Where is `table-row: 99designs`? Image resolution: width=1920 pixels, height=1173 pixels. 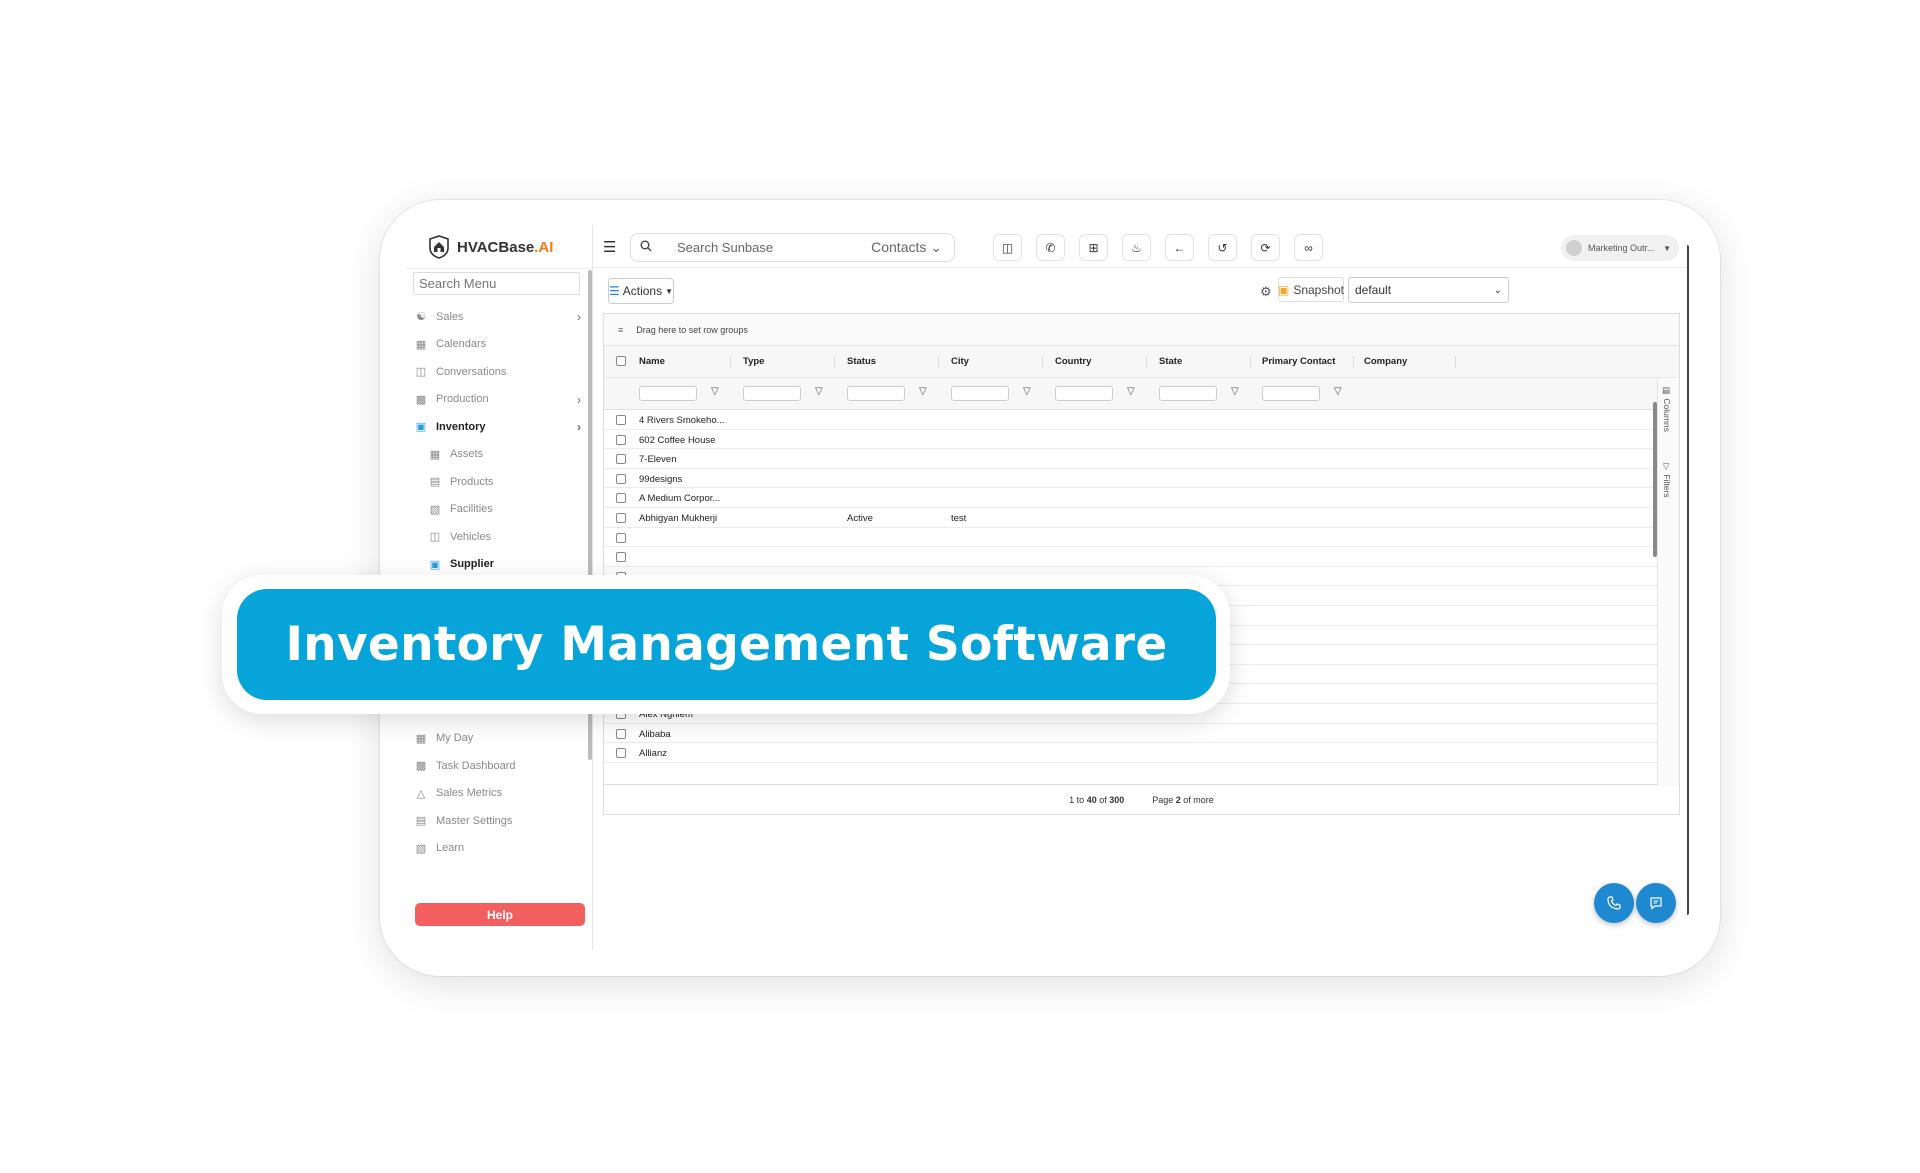 table-row: 99designs is located at coordinates (1141, 479).